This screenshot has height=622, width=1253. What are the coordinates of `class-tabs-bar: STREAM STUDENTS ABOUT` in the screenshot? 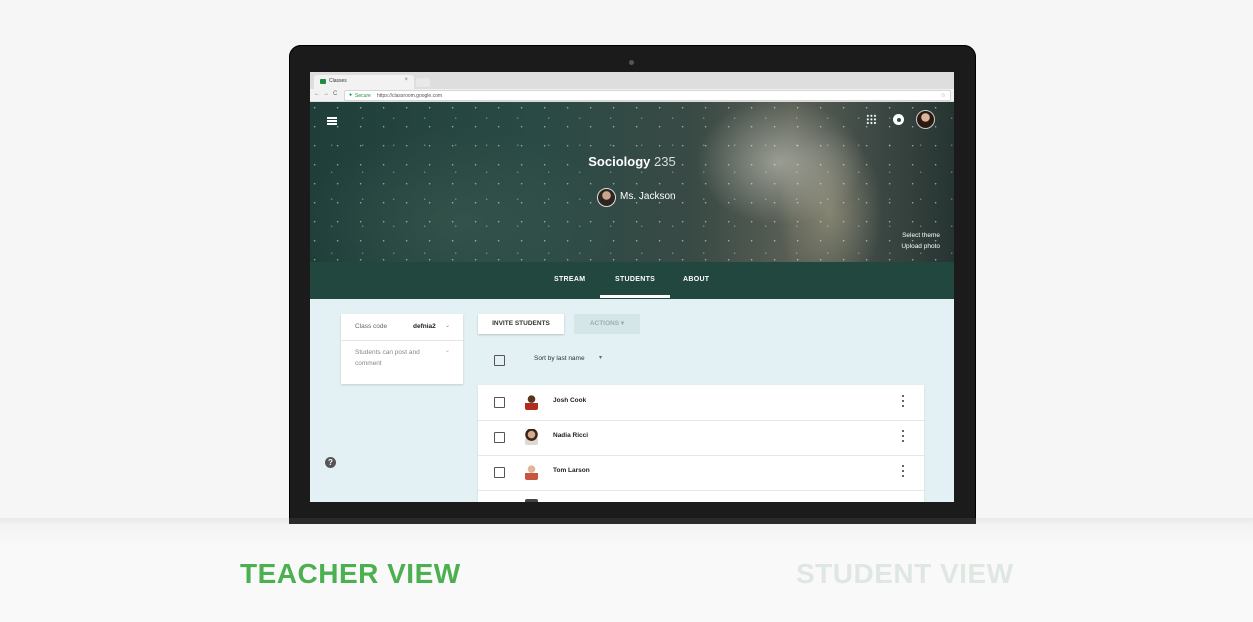 It's located at (632, 280).